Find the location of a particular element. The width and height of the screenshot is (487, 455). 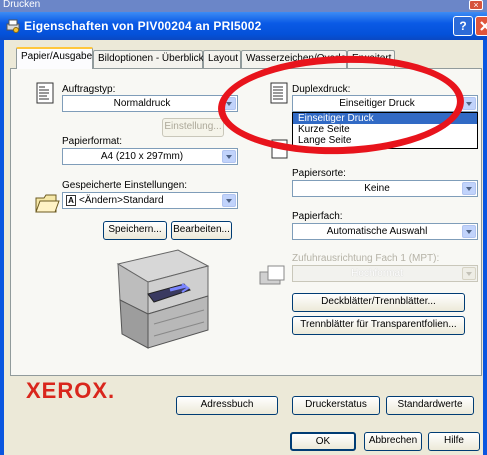

duplex-option-einseitig: Einseitiger Druck is located at coordinates (385, 118).